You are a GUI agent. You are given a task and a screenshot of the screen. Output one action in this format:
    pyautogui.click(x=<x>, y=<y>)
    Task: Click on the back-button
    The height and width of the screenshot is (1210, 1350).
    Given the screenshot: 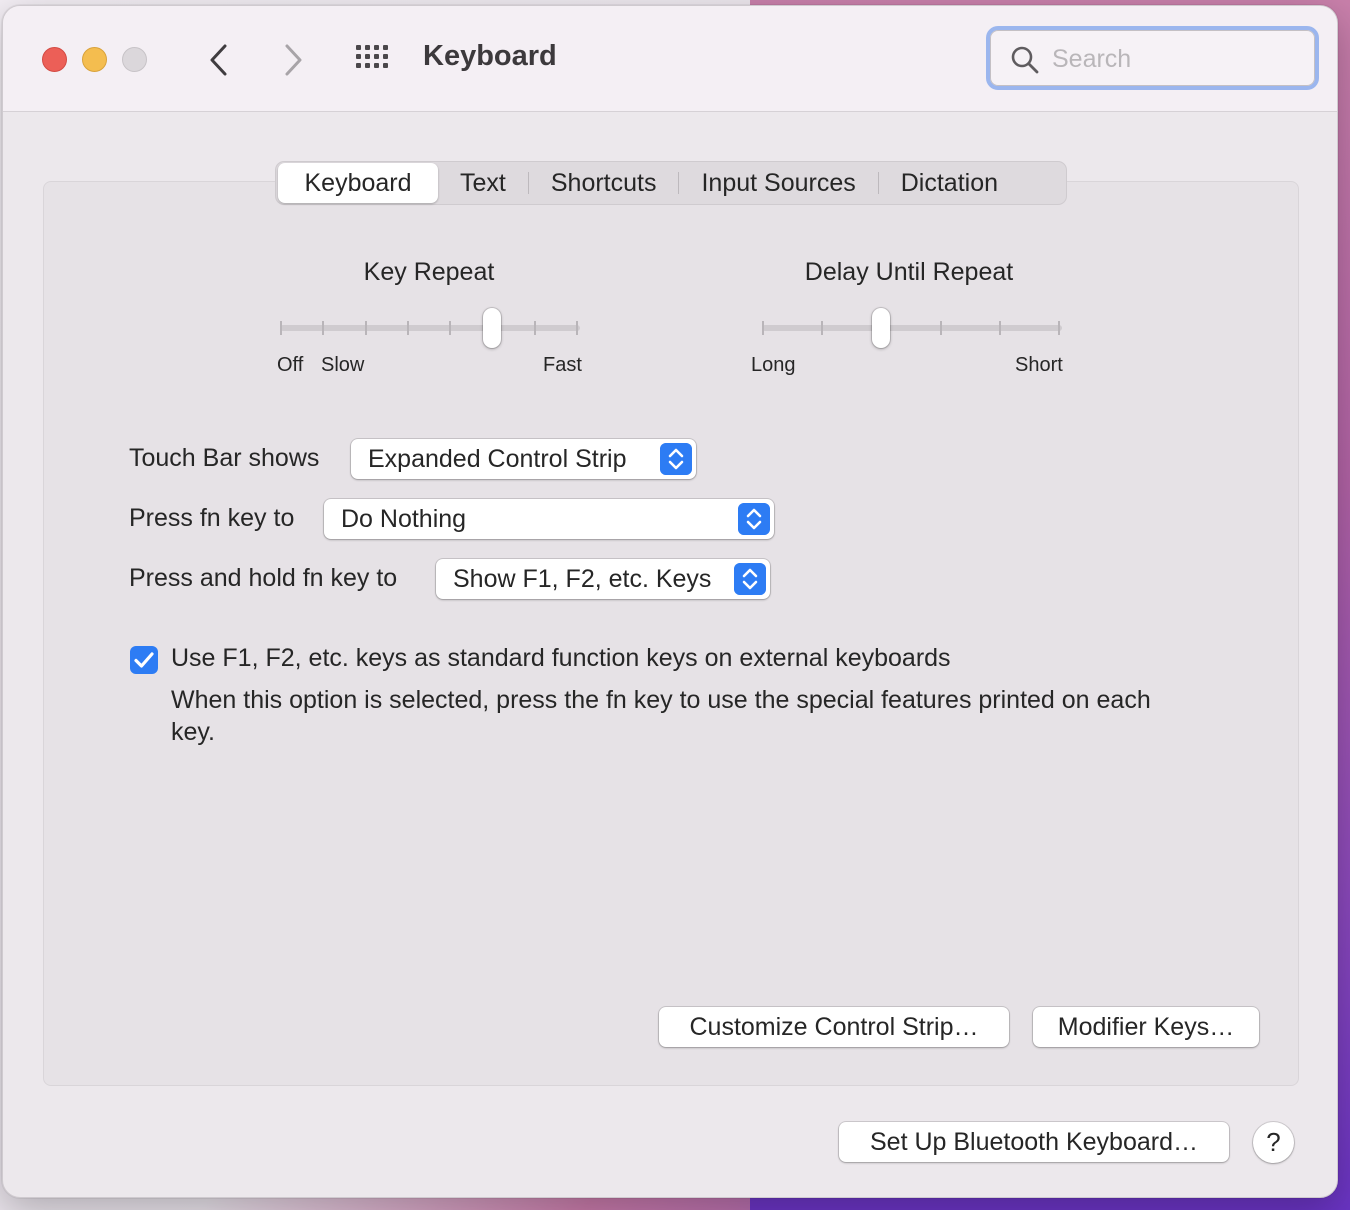 What is the action you would take?
    pyautogui.click(x=219, y=60)
    